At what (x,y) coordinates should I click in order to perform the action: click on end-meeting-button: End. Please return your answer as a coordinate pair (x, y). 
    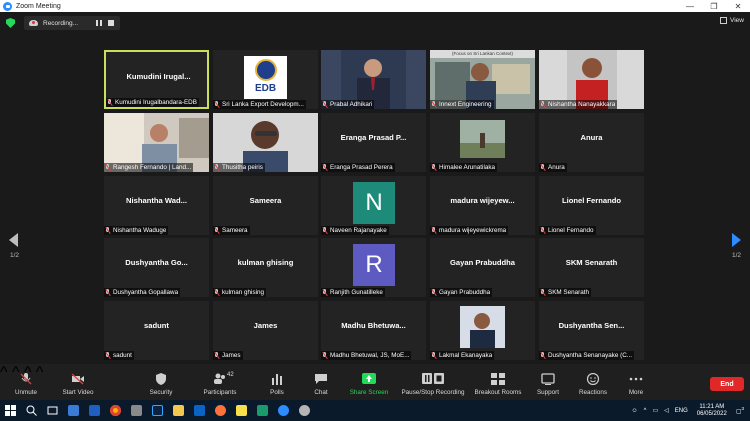
    Looking at the image, I should click on (727, 384).